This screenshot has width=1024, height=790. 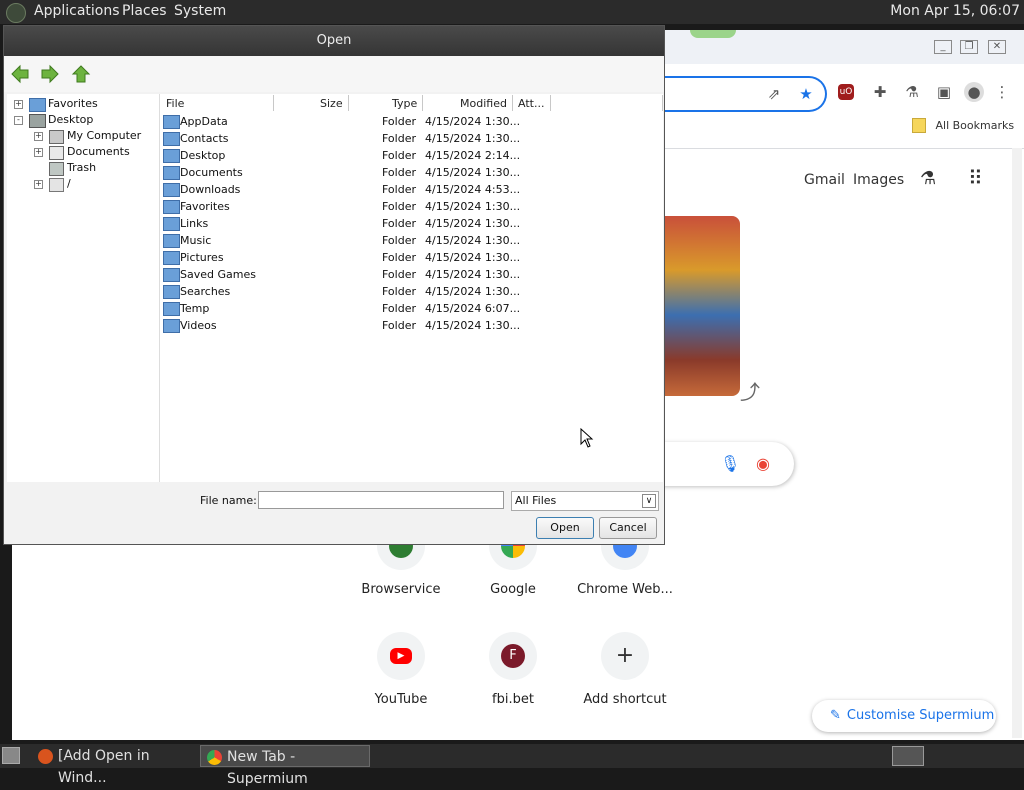 What do you see at coordinates (334, 41) in the screenshot?
I see `dialog-titlebar: Open` at bounding box center [334, 41].